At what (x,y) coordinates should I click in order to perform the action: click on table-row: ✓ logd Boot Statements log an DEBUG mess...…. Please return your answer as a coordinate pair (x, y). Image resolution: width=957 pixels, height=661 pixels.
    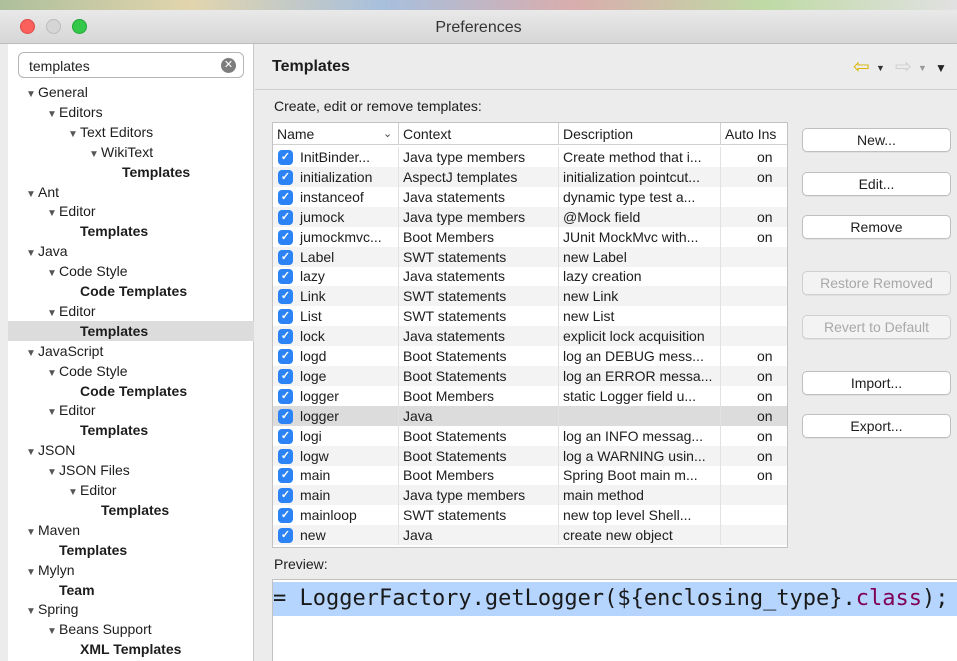
    Looking at the image, I should click on (530, 356).